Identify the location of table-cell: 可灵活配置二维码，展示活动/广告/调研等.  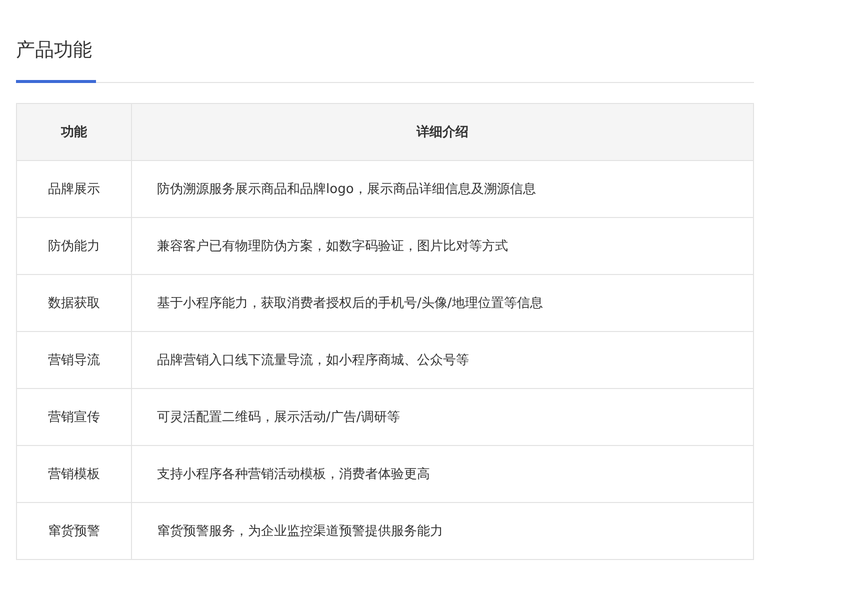
(443, 417).